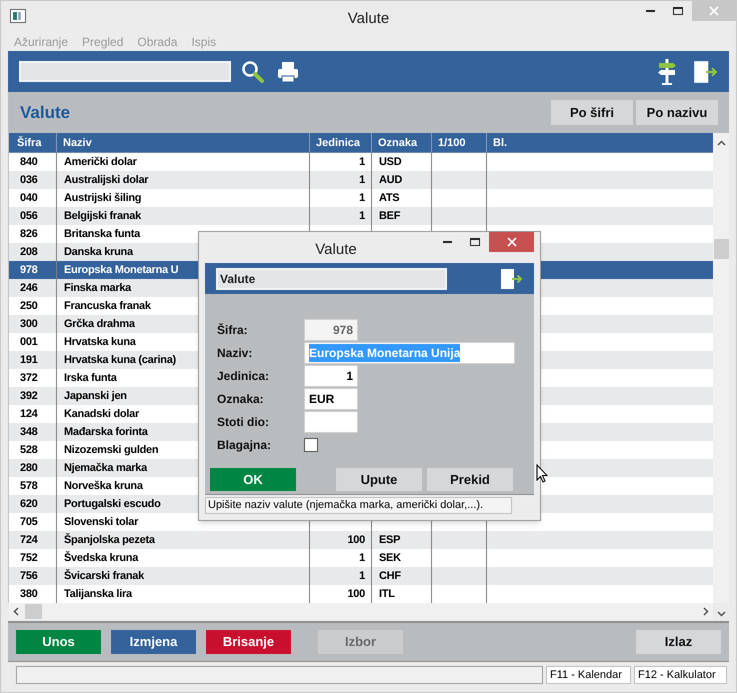 This screenshot has width=737, height=693. I want to click on table-cell: 978, so click(29, 270).